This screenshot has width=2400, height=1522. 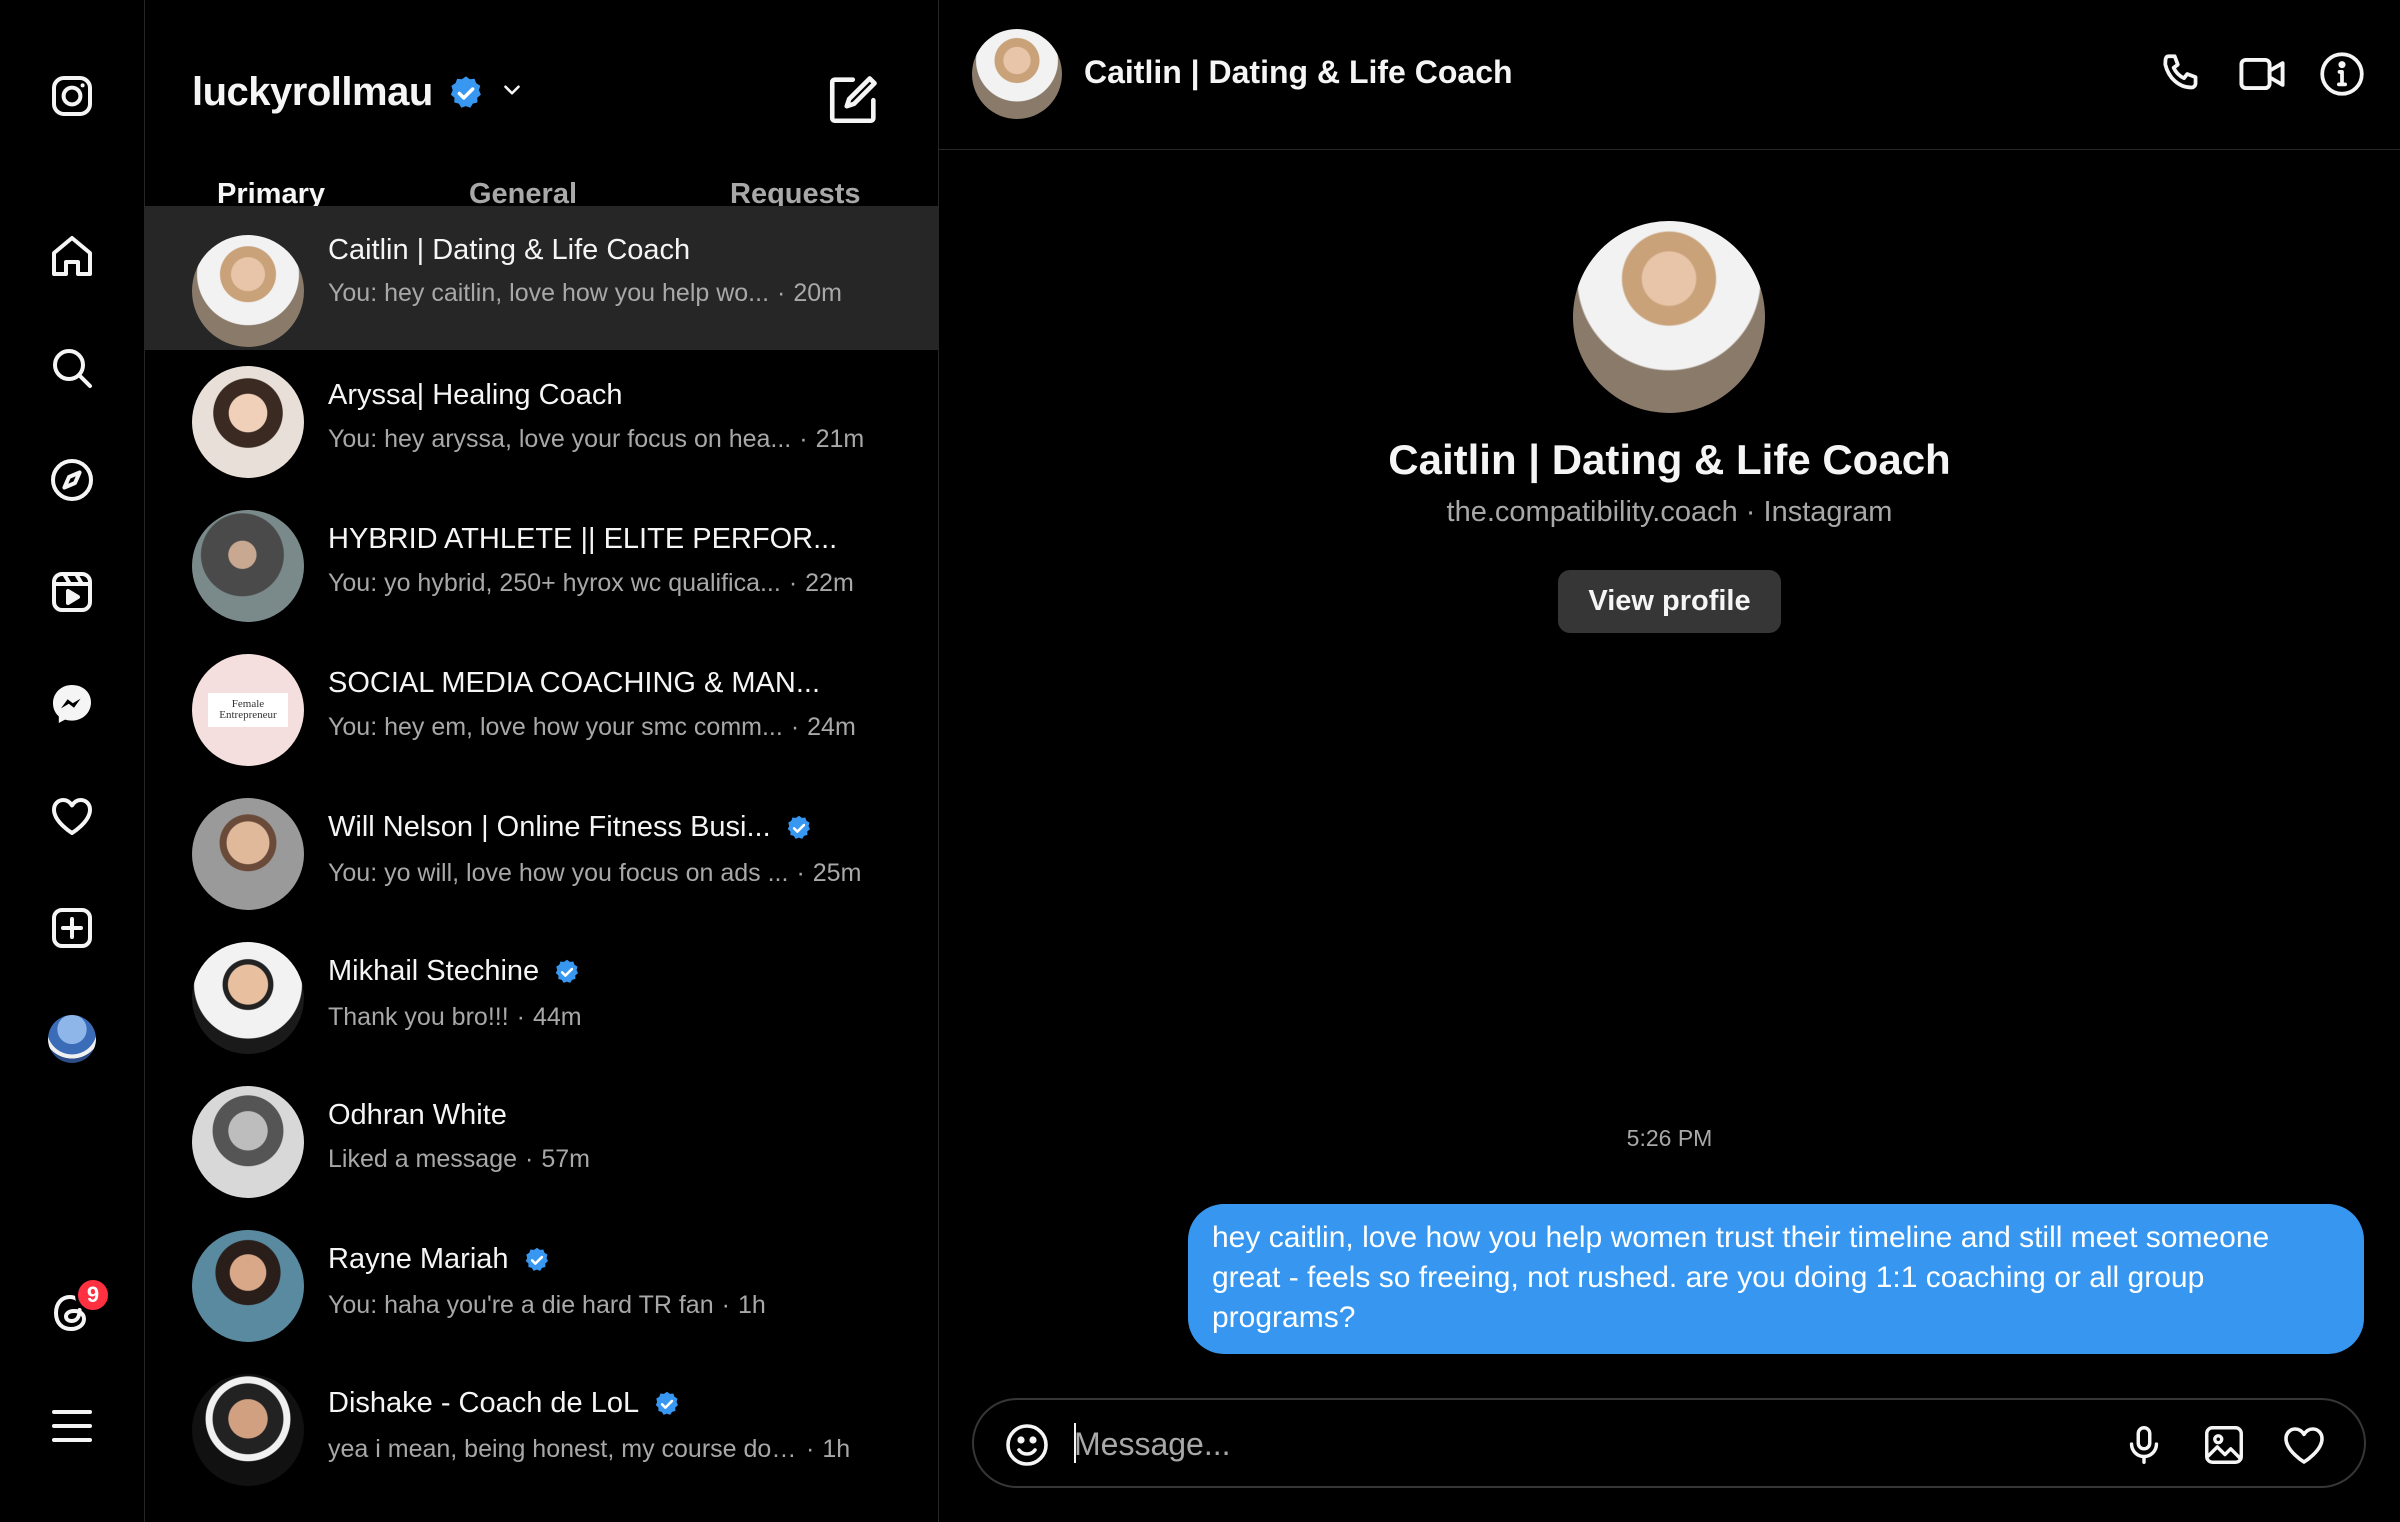 What do you see at coordinates (1669, 317) in the screenshot?
I see `chat-profile-avatar` at bounding box center [1669, 317].